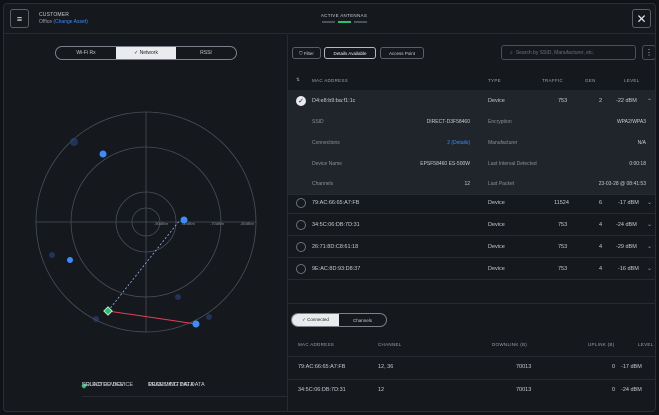 The width and height of the screenshot is (659, 415). I want to click on active-antennas-label: ACTIVE ANTENNAS, so click(344, 15).